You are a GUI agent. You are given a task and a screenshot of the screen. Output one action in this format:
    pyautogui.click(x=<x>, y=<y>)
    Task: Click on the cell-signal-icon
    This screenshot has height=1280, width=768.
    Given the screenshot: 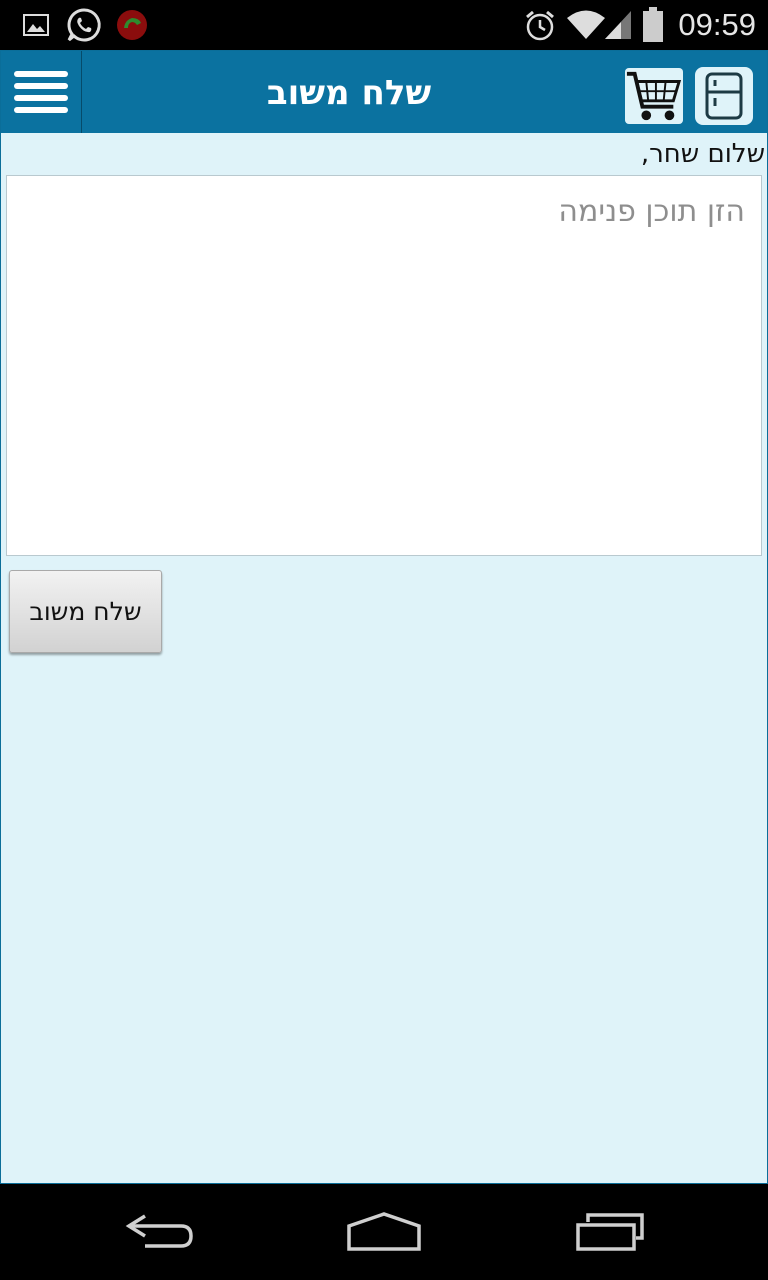 What is the action you would take?
    pyautogui.click(x=618, y=25)
    